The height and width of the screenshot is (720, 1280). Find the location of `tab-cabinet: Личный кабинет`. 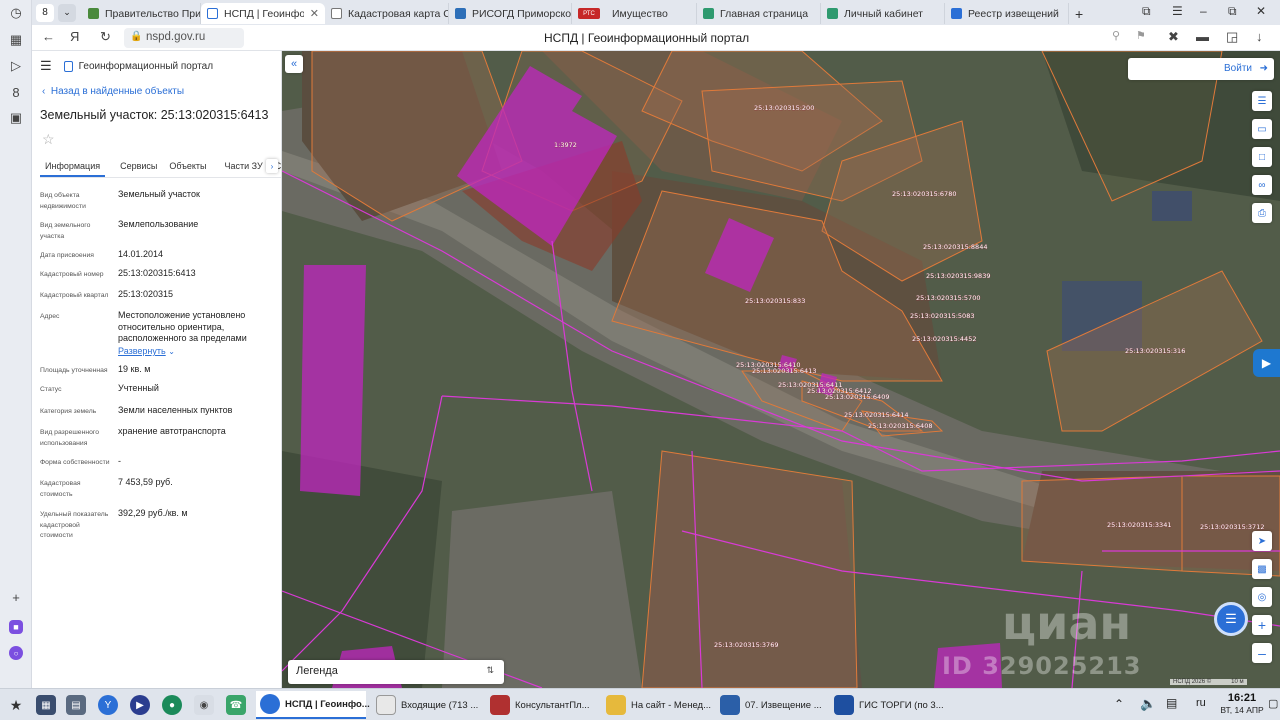

tab-cabinet: Личный кабинет is located at coordinates (883, 13).